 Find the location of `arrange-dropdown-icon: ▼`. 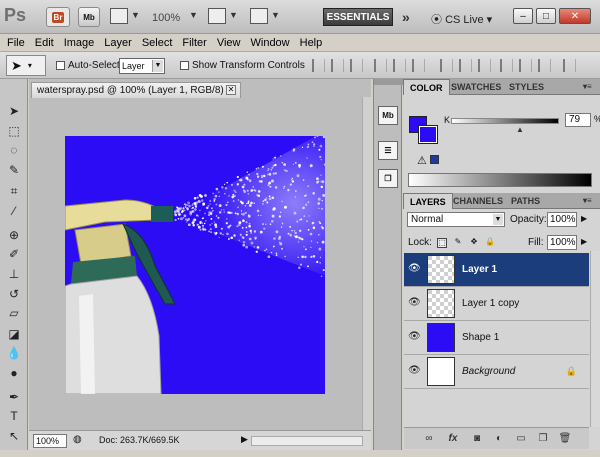

arrange-dropdown-icon: ▼ is located at coordinates (233, 15).